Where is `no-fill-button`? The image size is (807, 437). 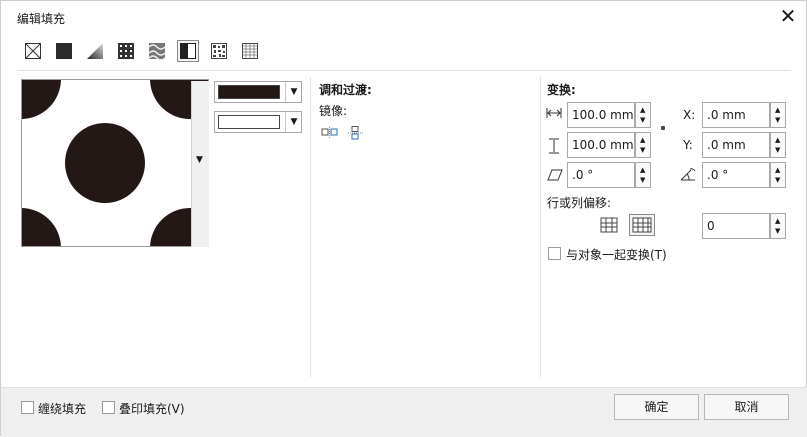
no-fill-button is located at coordinates (33, 51).